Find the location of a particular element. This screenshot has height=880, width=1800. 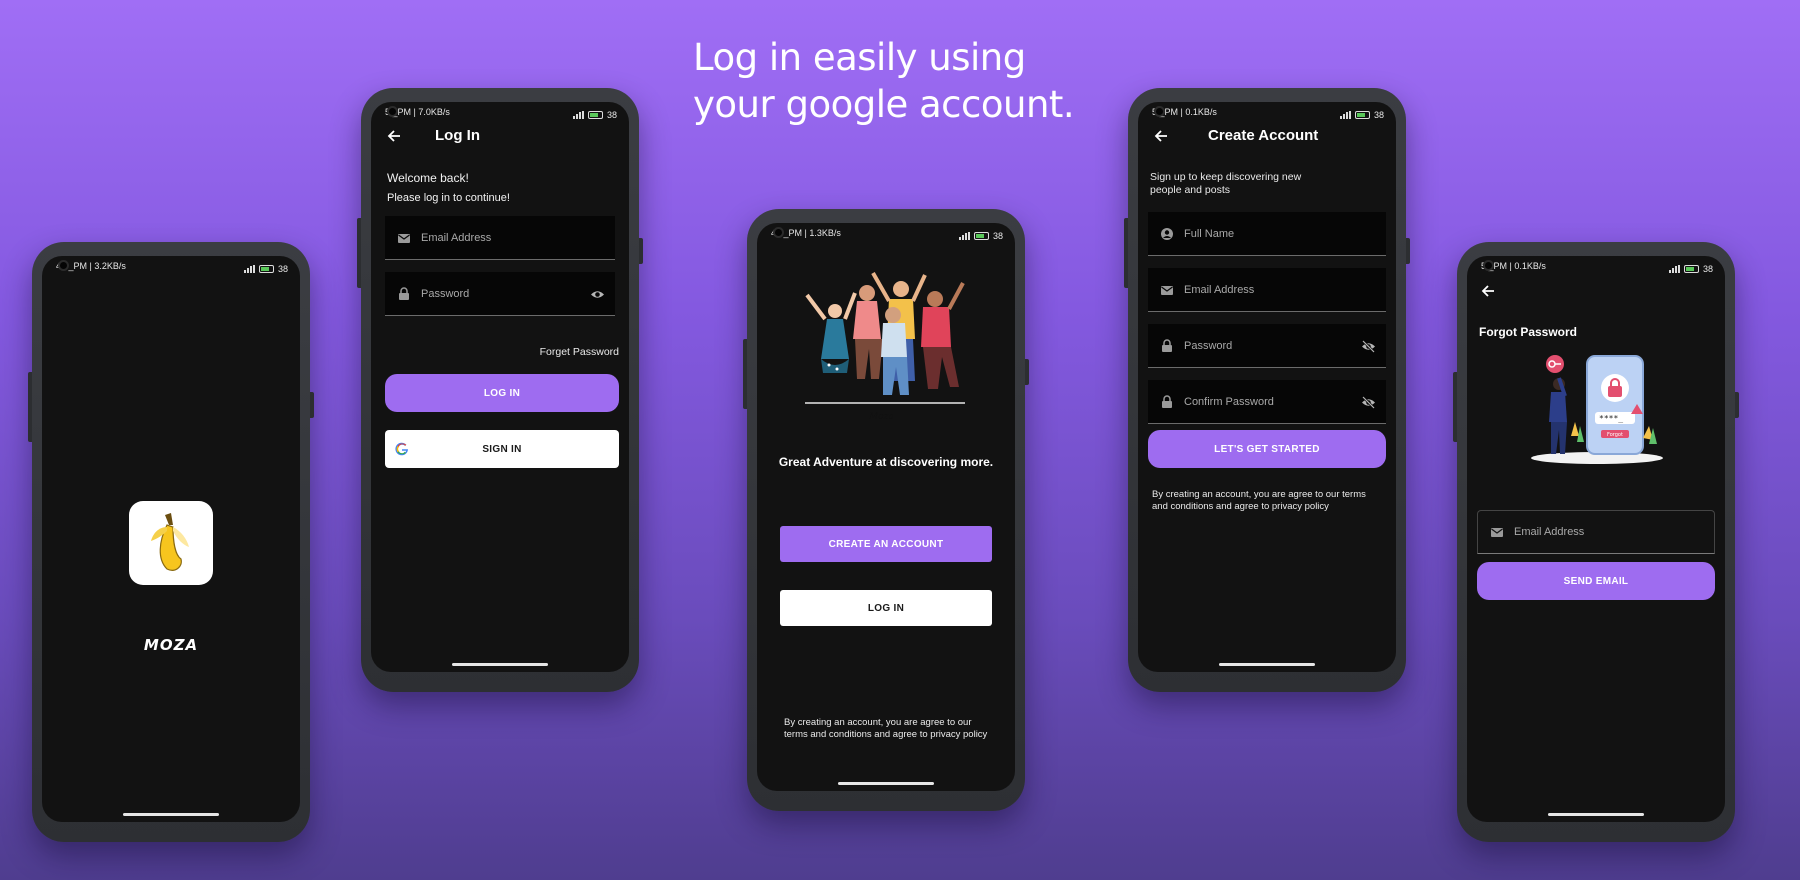

full-name-placeholder: Full Name is located at coordinates (1209, 233).